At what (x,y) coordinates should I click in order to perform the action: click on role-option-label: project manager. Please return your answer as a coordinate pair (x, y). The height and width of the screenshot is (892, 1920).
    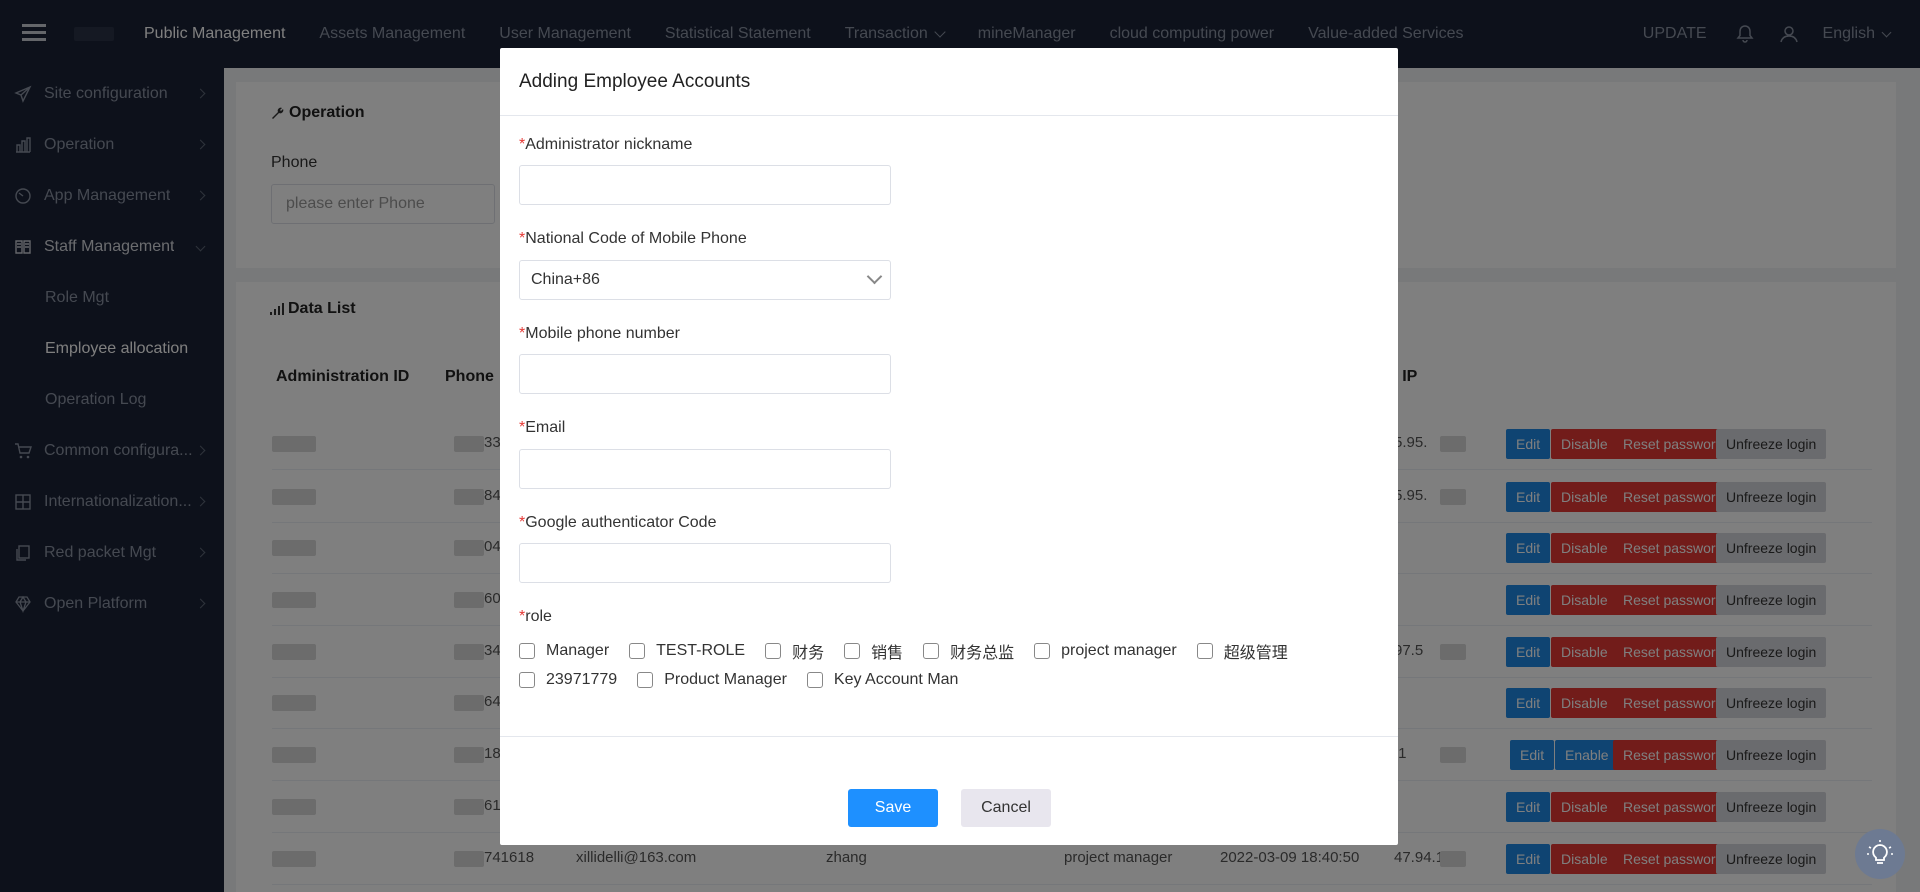
    Looking at the image, I should click on (1119, 650).